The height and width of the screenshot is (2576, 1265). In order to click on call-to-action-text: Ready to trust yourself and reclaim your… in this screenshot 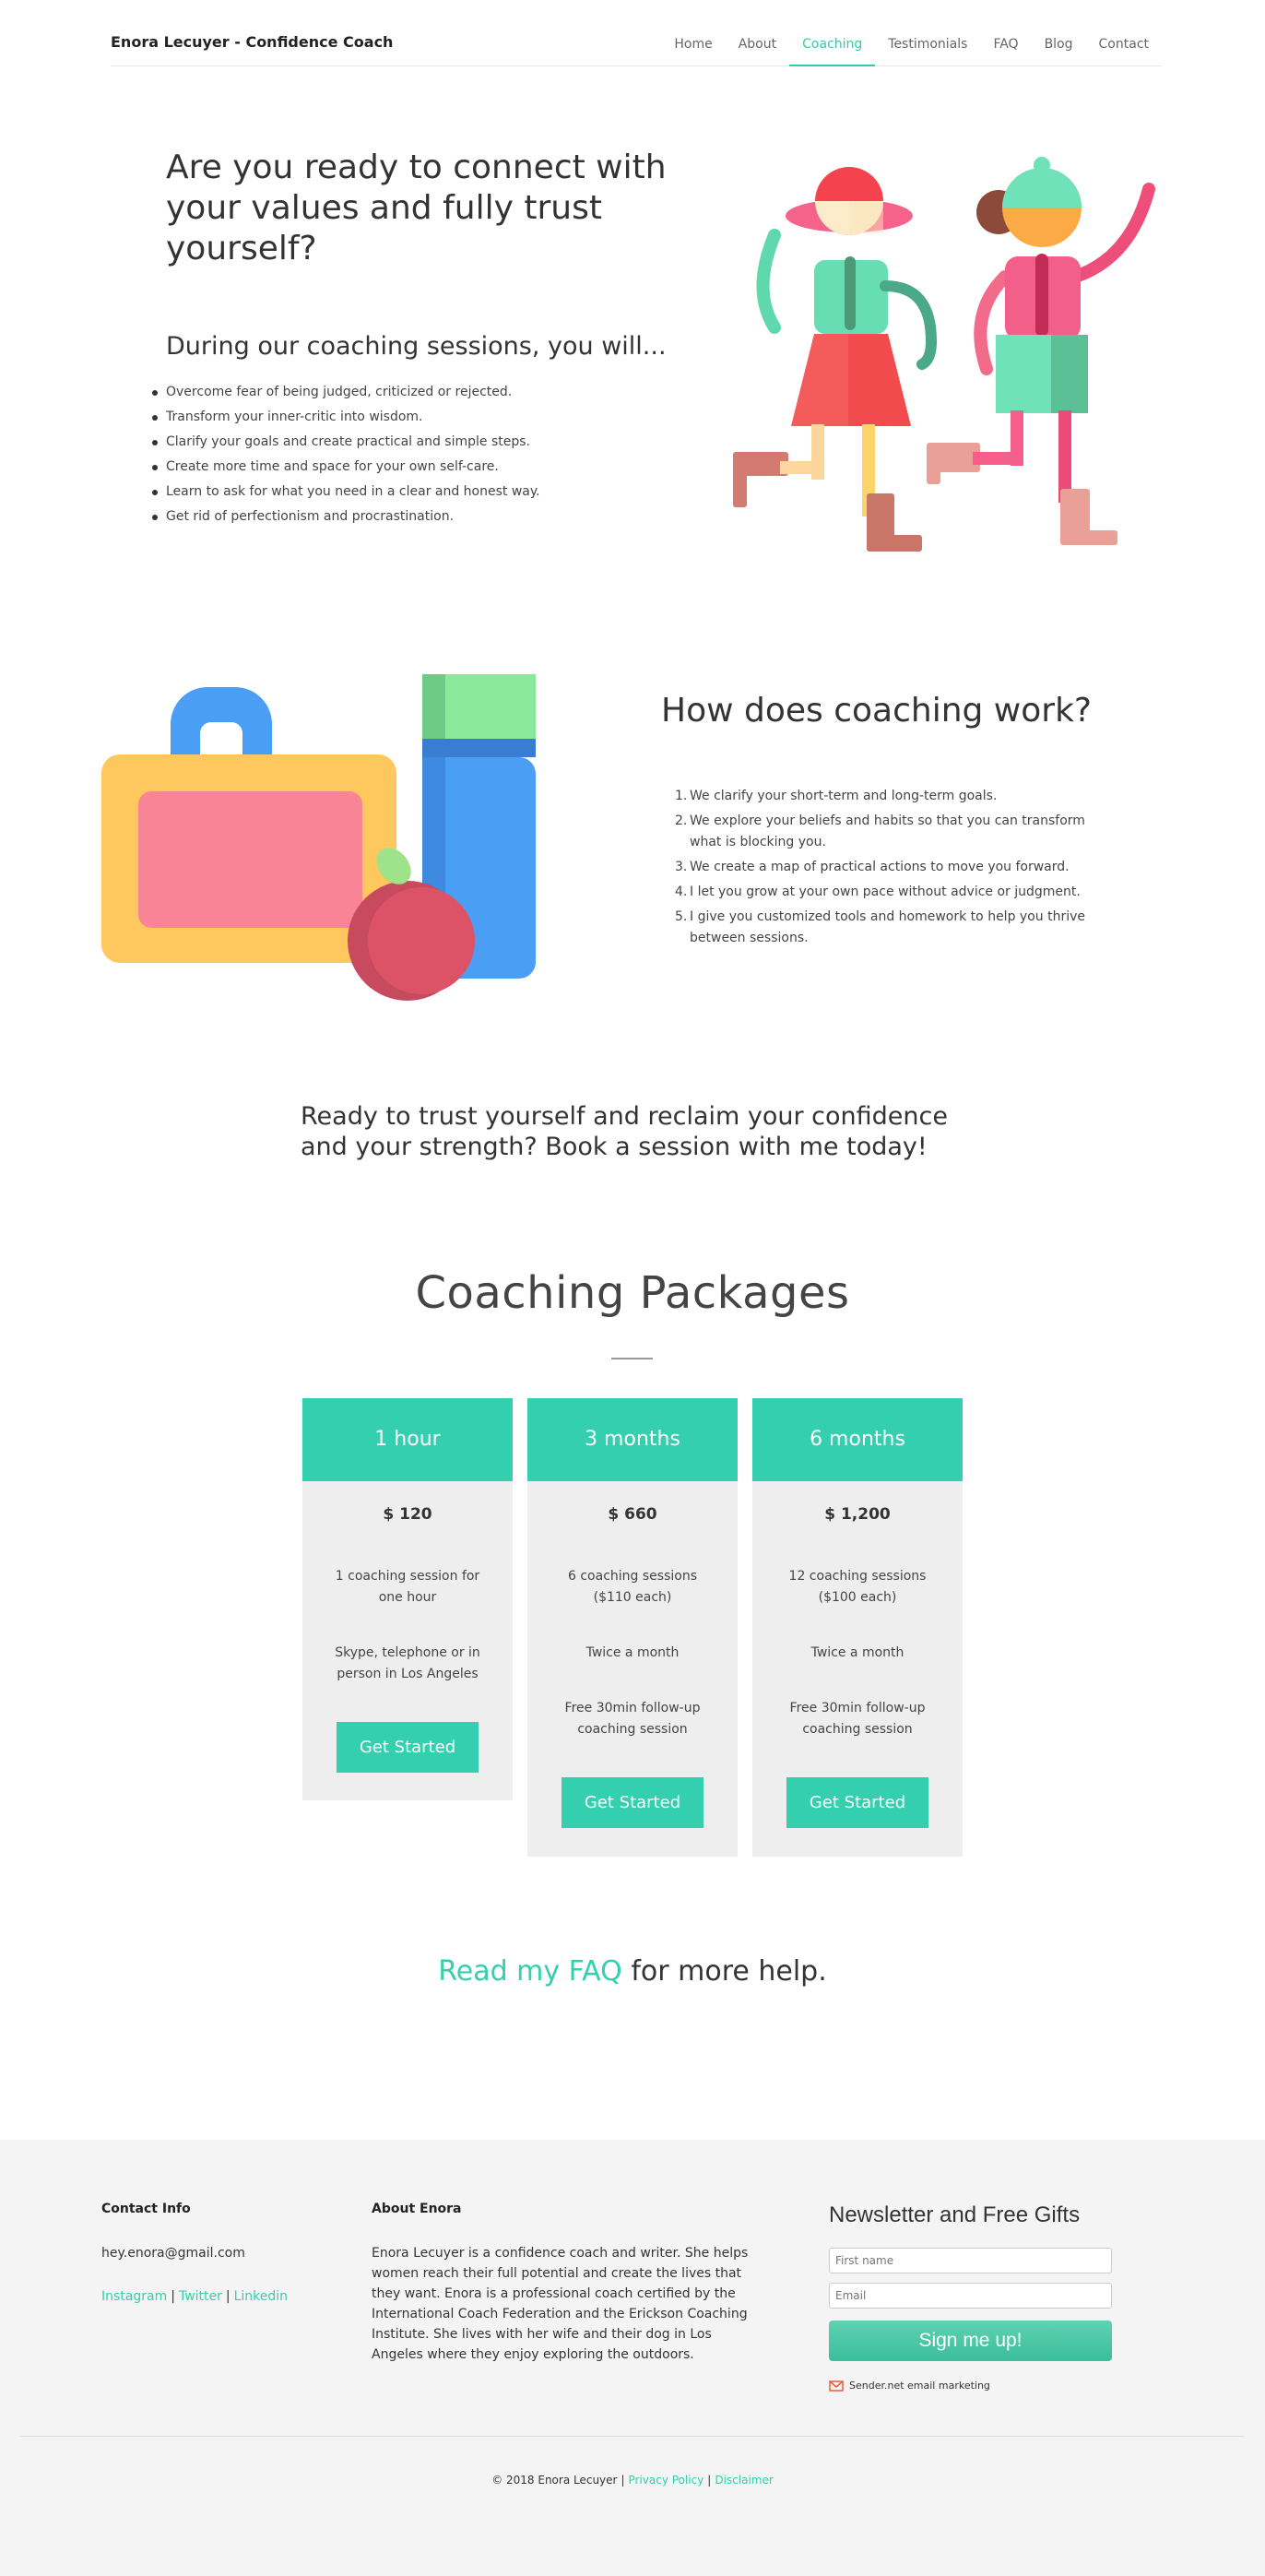, I will do `click(624, 1132)`.